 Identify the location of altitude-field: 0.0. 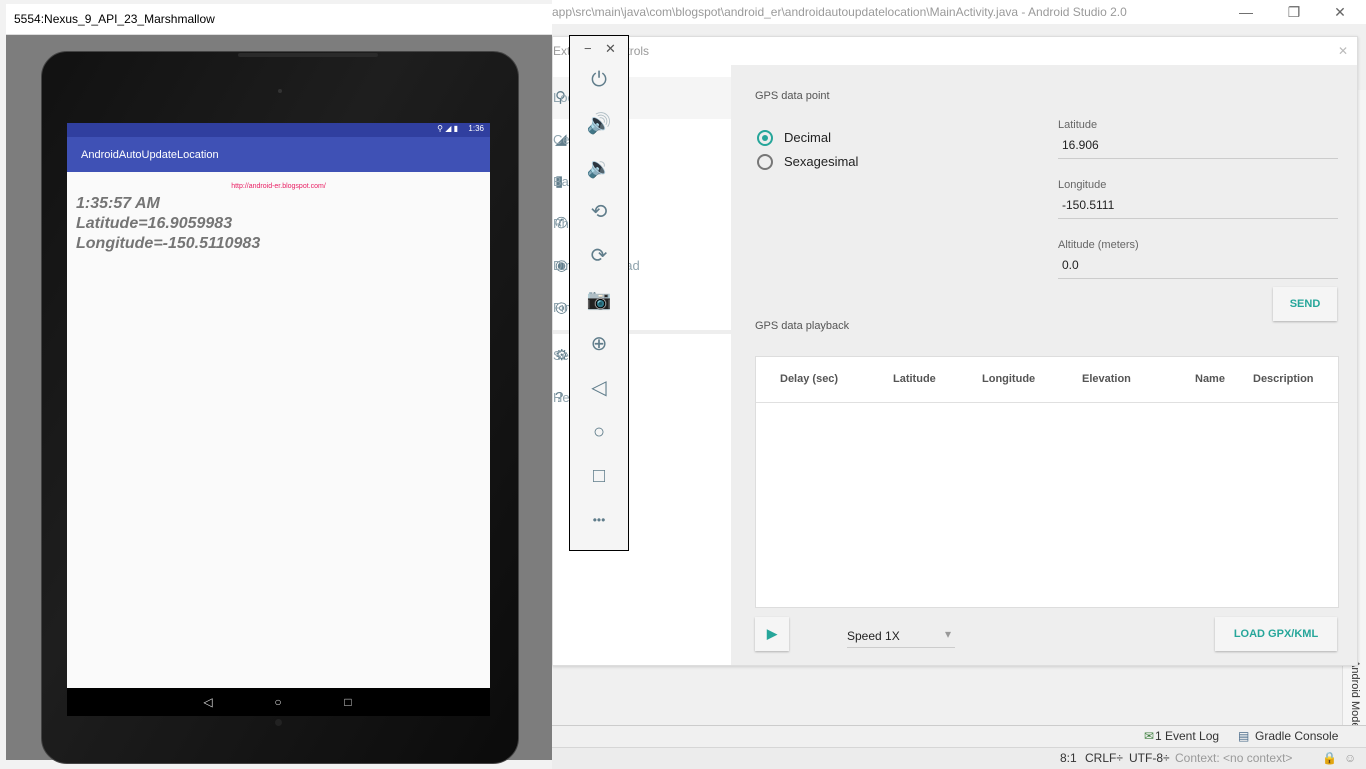
(1198, 267).